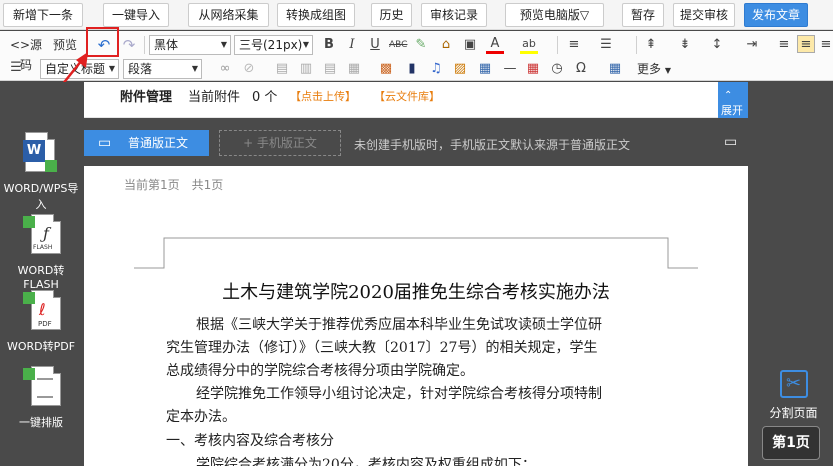 The image size is (833, 466). I want to click on ordered-list-icon: ≡, so click(574, 45).